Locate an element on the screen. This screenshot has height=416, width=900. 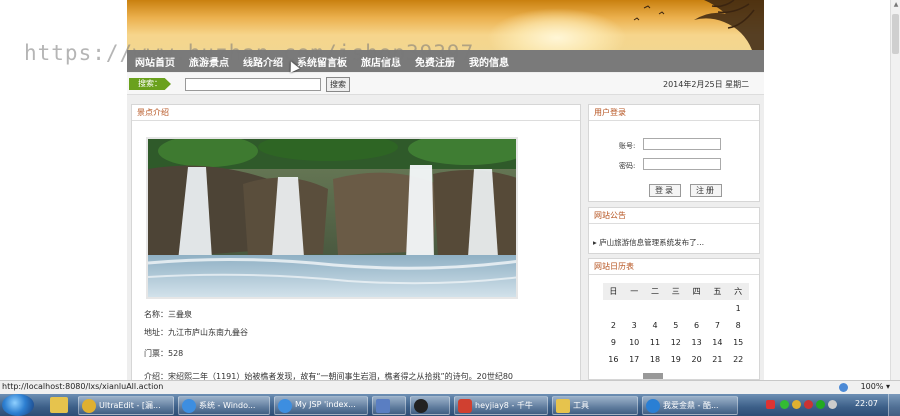
start-button is located at coordinates (18, 405).